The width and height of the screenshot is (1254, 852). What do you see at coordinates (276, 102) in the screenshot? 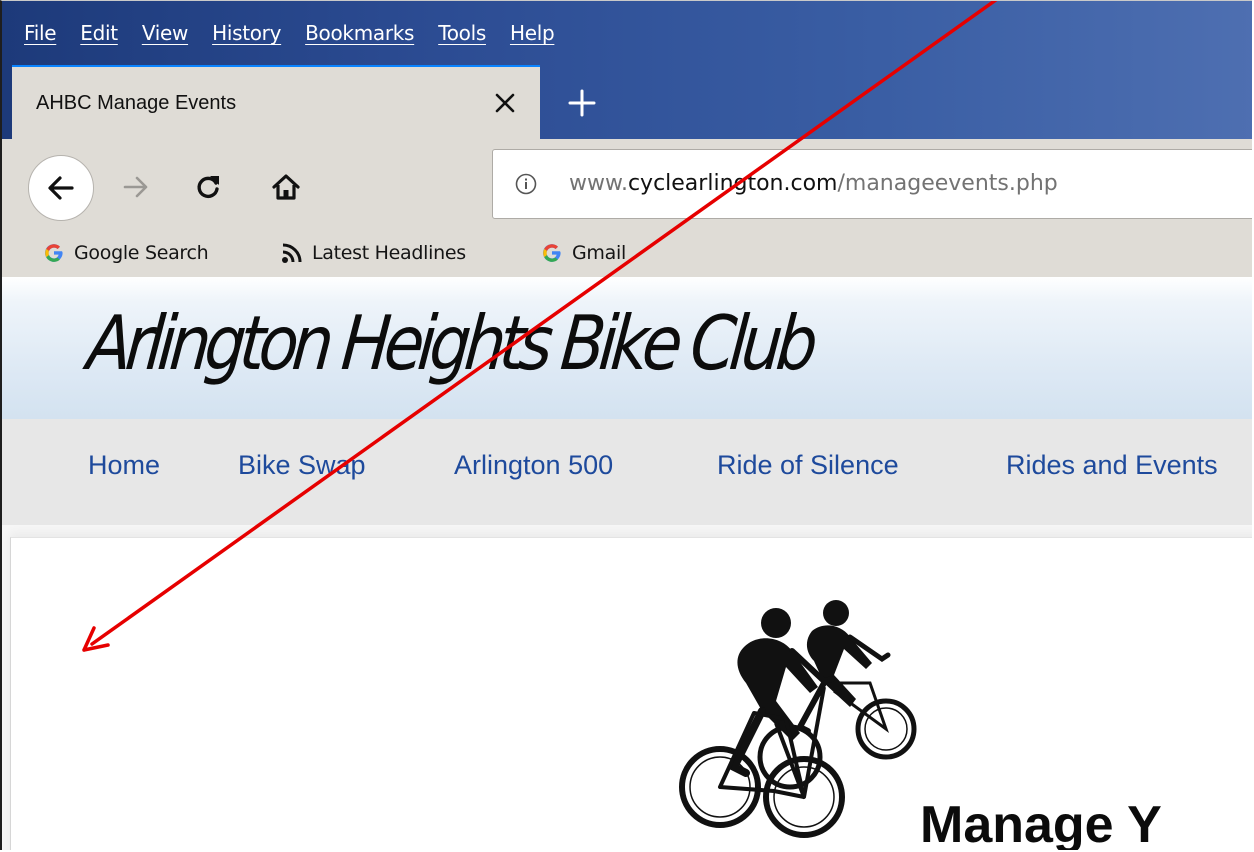
I see `active-tab: AHBC Manage Events` at bounding box center [276, 102].